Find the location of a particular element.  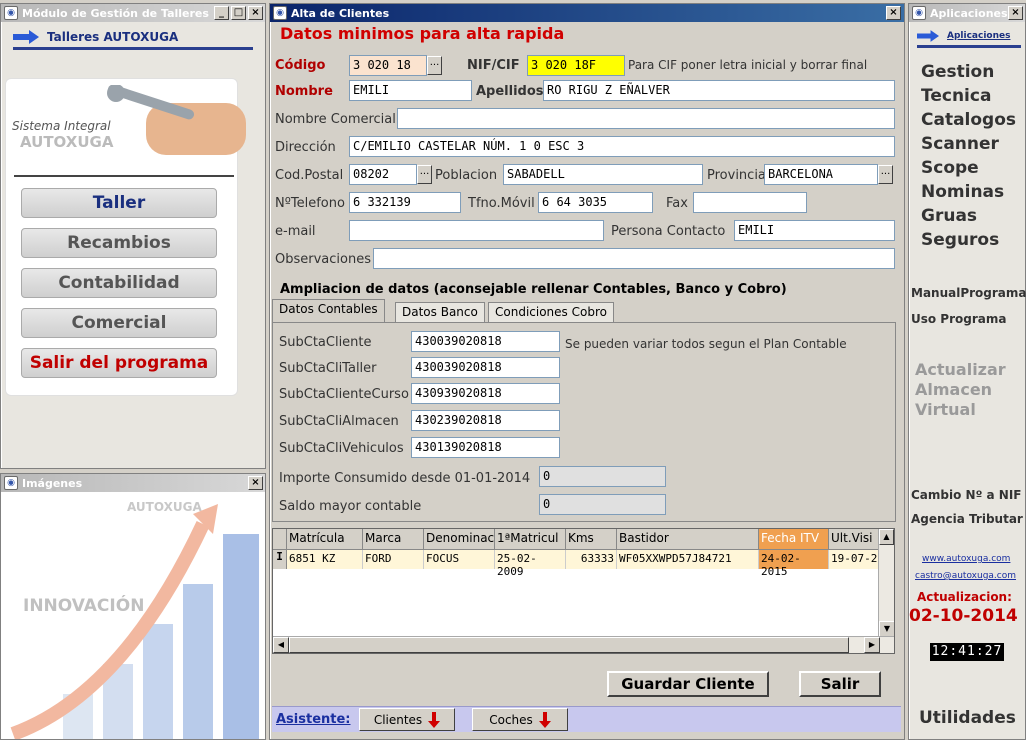

agencia-tributaria-link: Agencia Tributar is located at coordinates (967, 519).